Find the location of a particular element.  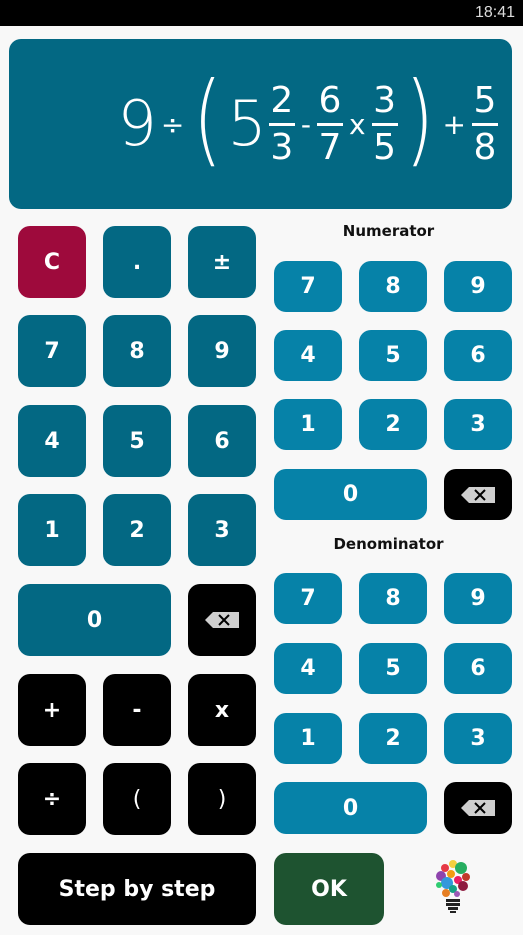

numerator-digit-6: 6 is located at coordinates (478, 355).